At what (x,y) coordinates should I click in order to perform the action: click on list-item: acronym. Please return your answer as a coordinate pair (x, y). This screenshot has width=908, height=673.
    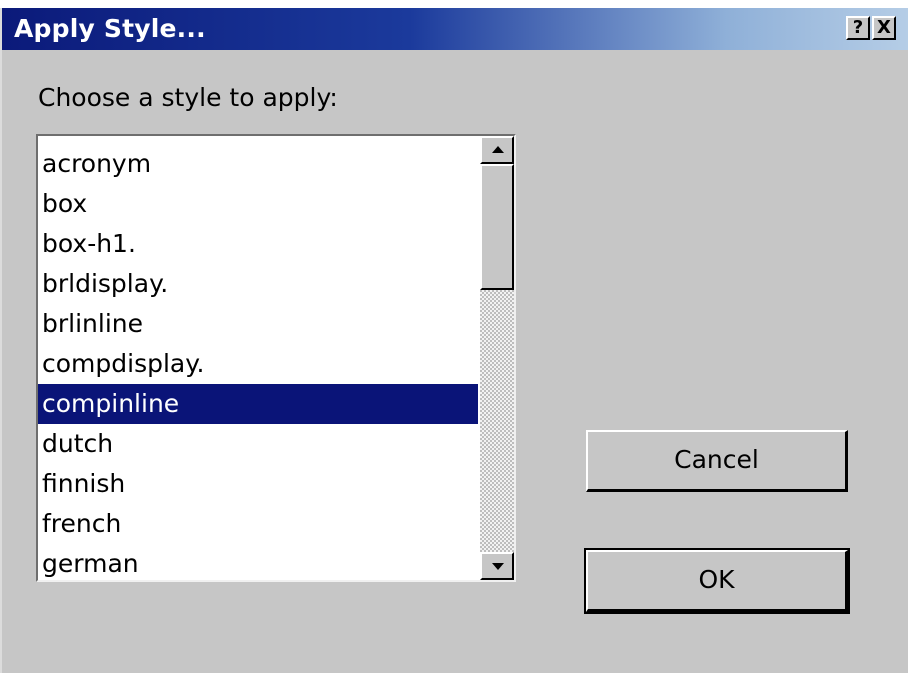
    Looking at the image, I should click on (258, 164).